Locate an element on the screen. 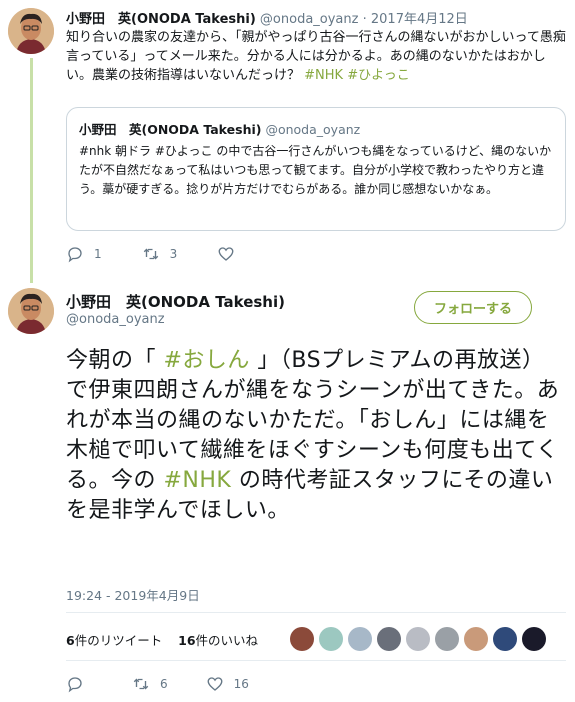  parent-reply-button: 1 is located at coordinates (84, 254).